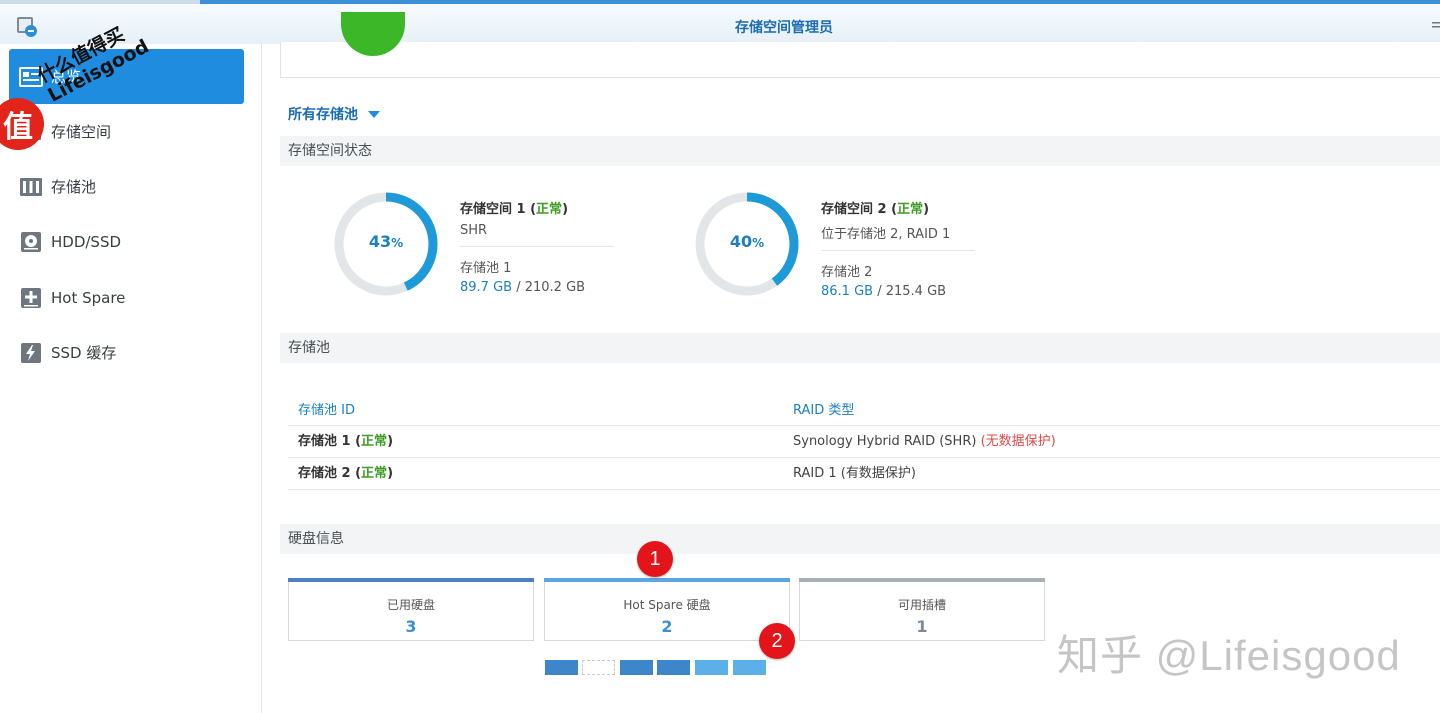 This screenshot has width=1440, height=713. What do you see at coordinates (126, 352) in the screenshot?
I see `sidebar-item-ssd-cache: SSD 缓存` at bounding box center [126, 352].